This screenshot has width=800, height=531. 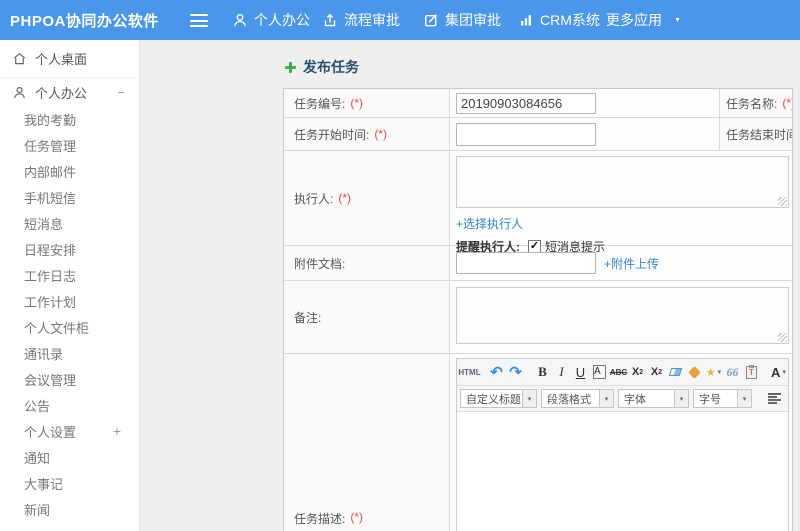 I want to click on nav-more-apps: 更多应用 ▼, so click(x=643, y=20).